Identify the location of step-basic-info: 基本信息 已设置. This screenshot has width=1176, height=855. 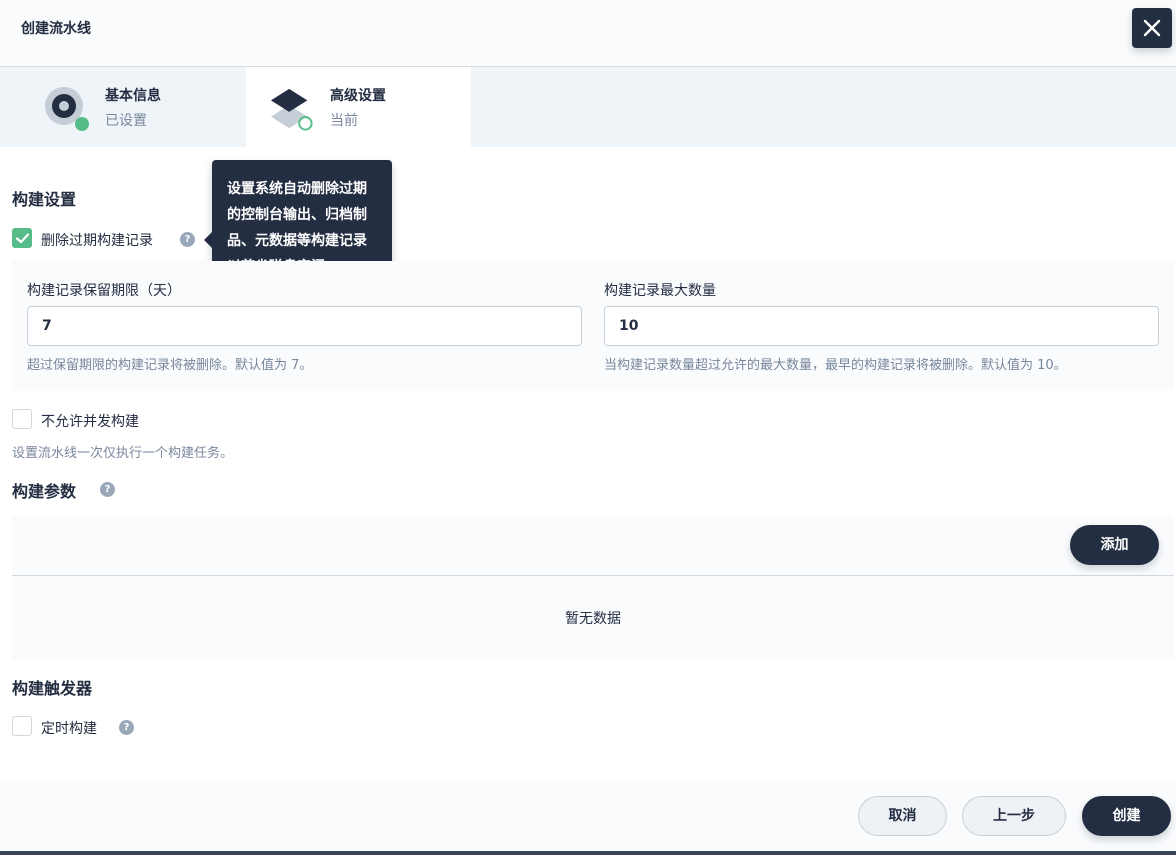
(112, 107).